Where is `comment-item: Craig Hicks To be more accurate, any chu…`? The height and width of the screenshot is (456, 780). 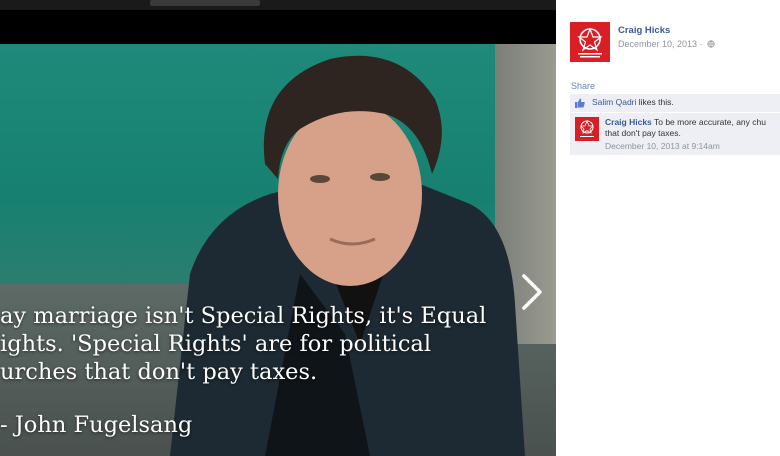 comment-item: Craig Hicks To be more accurate, any chu… is located at coordinates (675, 134).